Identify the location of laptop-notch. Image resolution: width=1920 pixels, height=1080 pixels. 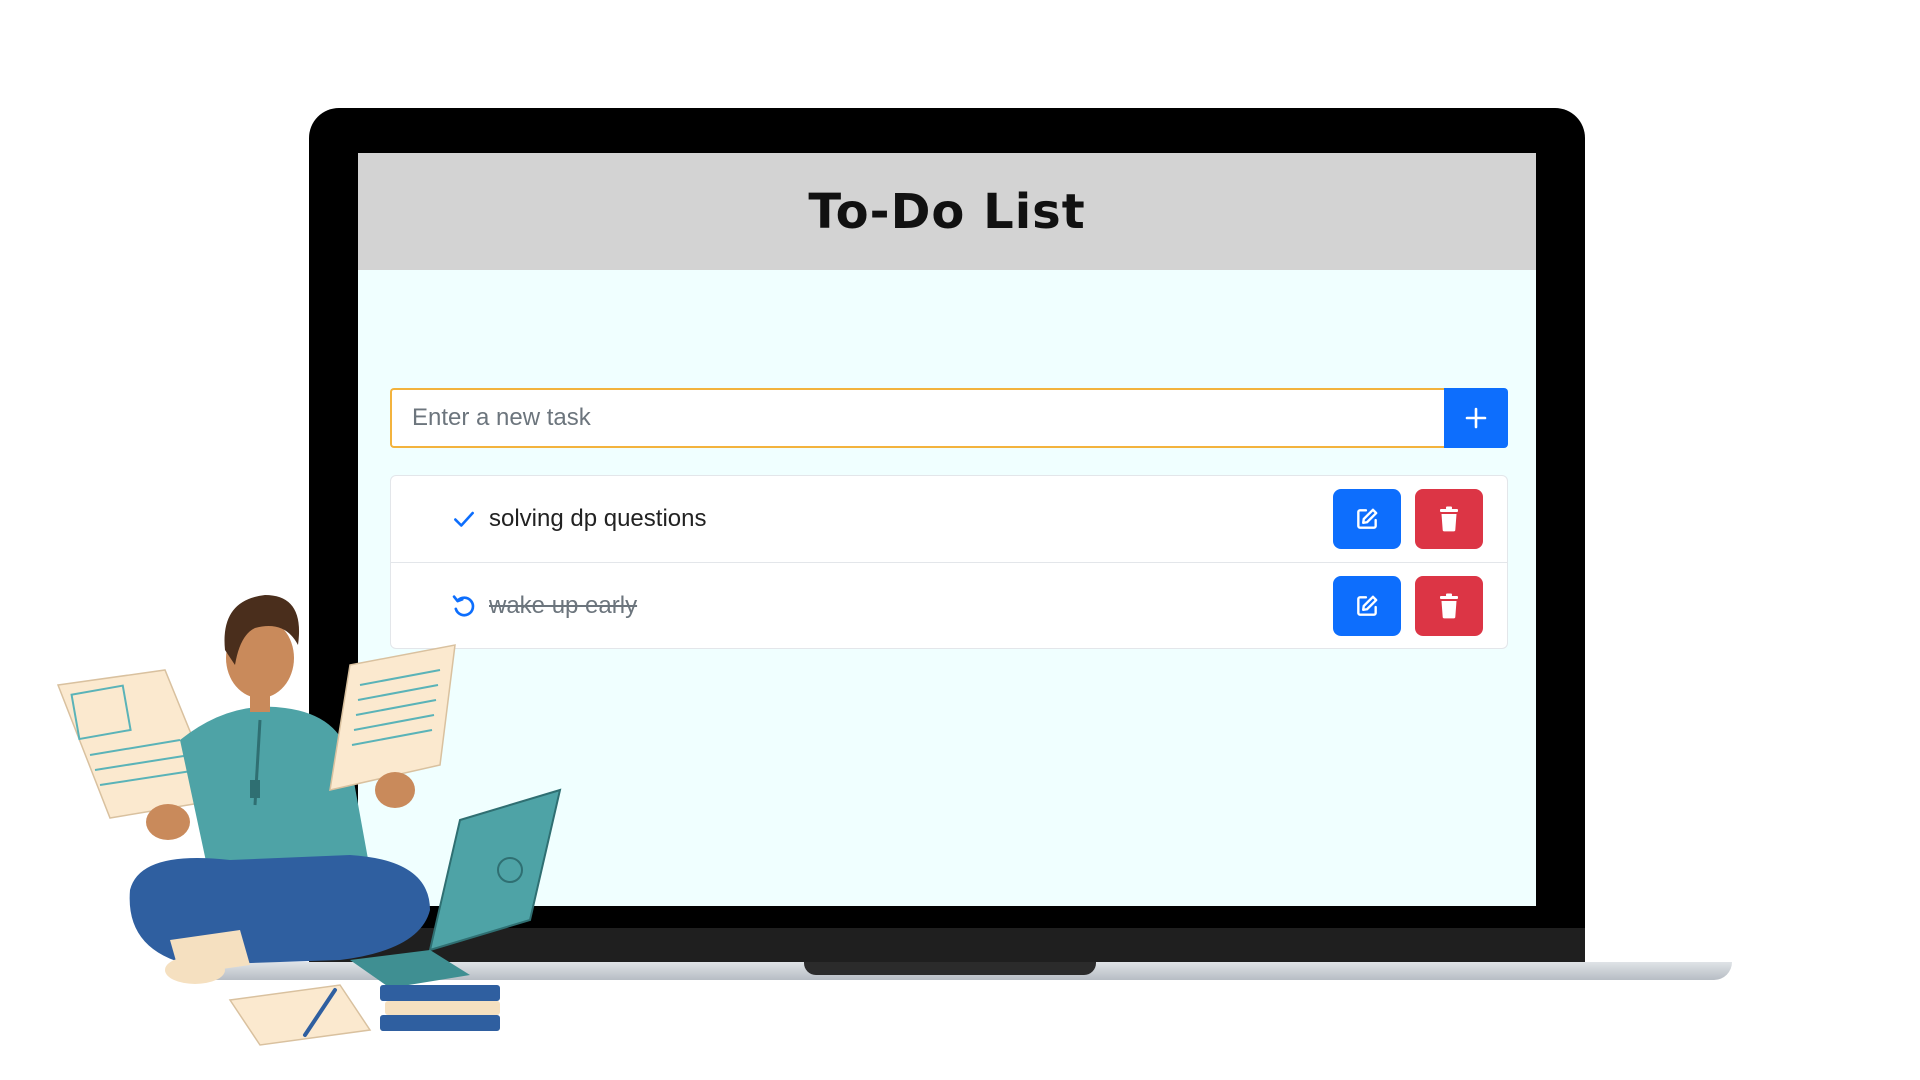
(950, 968).